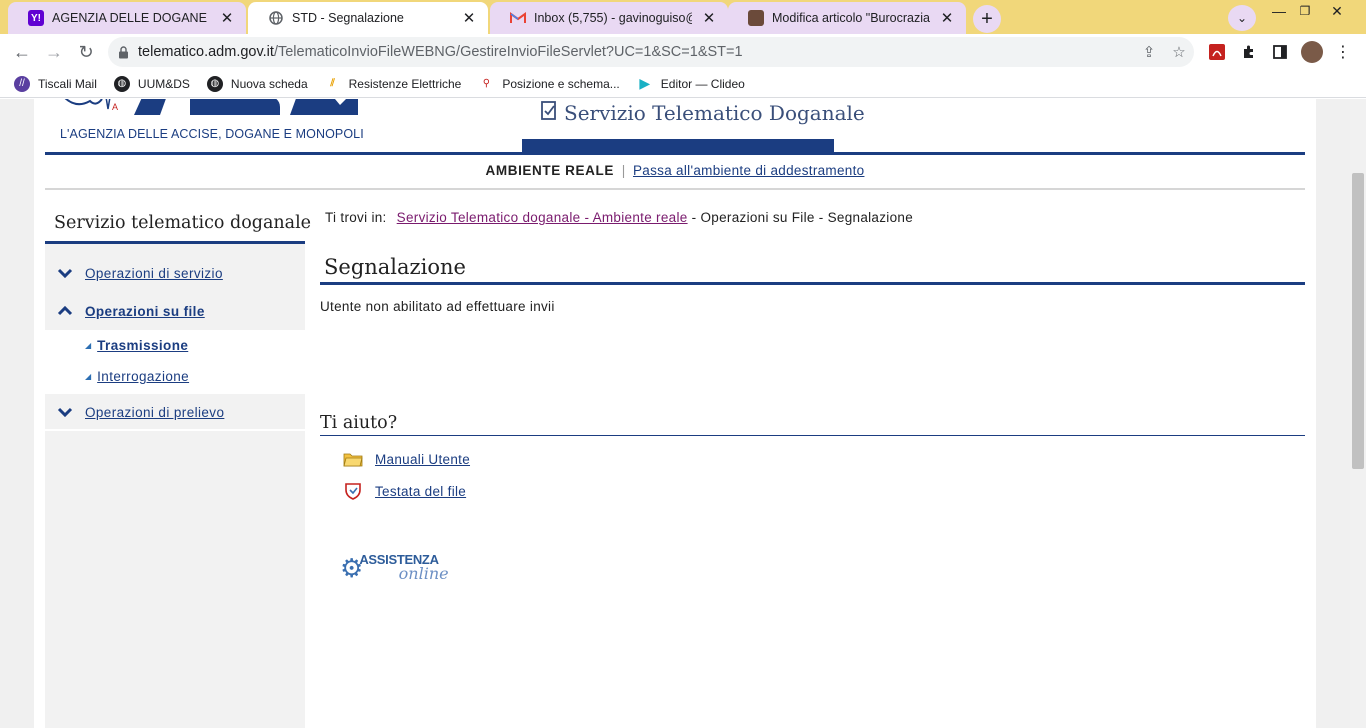 This screenshot has width=1366, height=728. I want to click on scrollbar-thumb, so click(1358, 321).